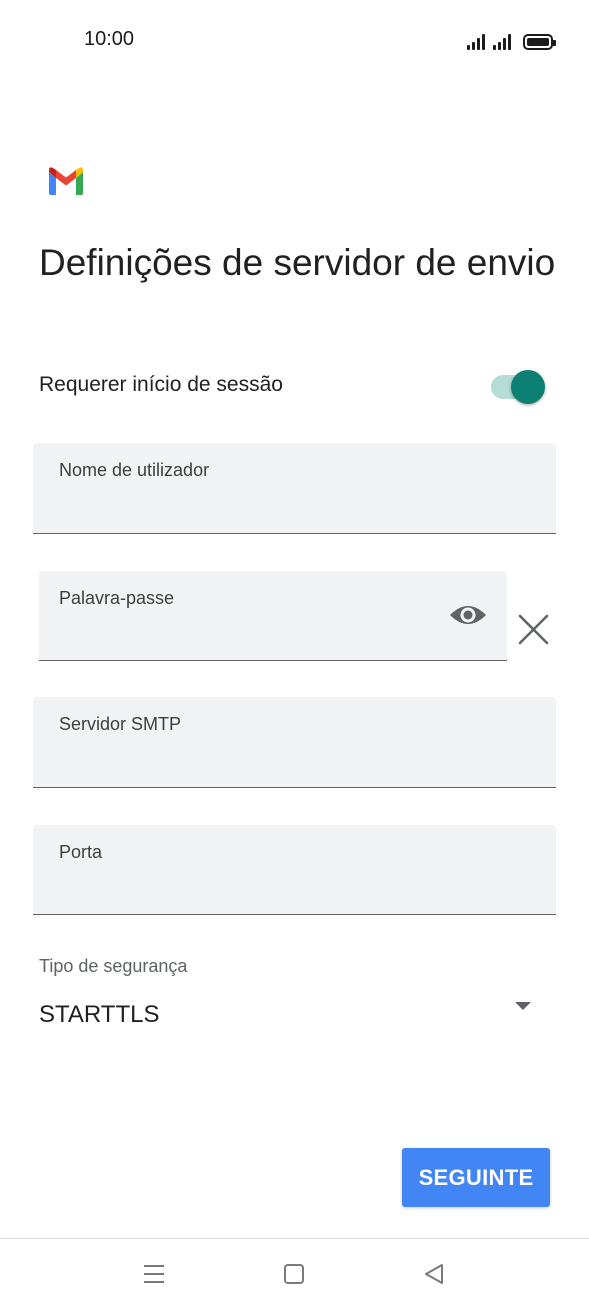 The width and height of the screenshot is (589, 1309). What do you see at coordinates (154, 1274) in the screenshot?
I see `menu-icon` at bounding box center [154, 1274].